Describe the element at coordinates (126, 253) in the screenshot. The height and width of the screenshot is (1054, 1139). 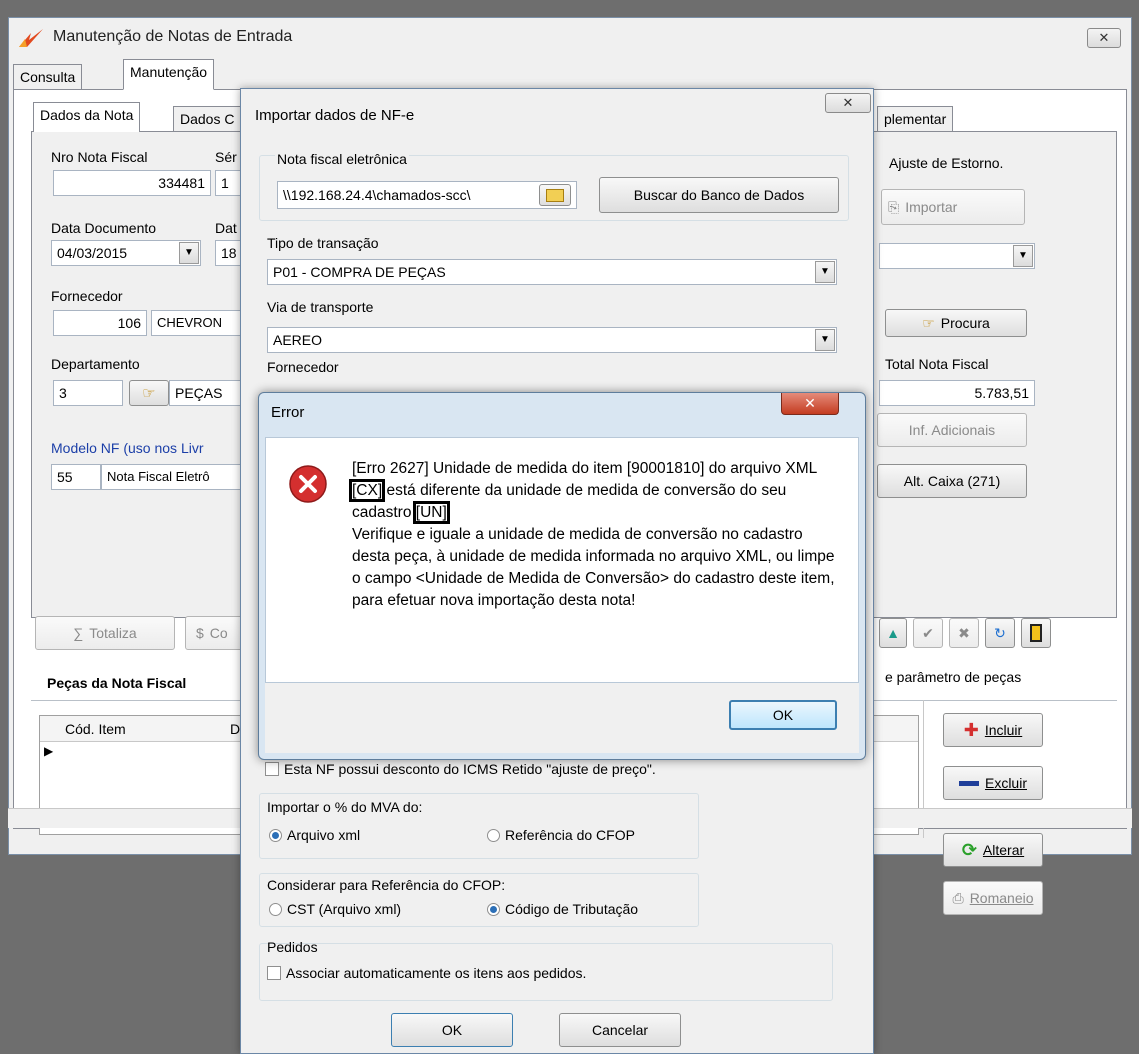
I see `data-documento-input: 04/03/2015 ▼` at that location.